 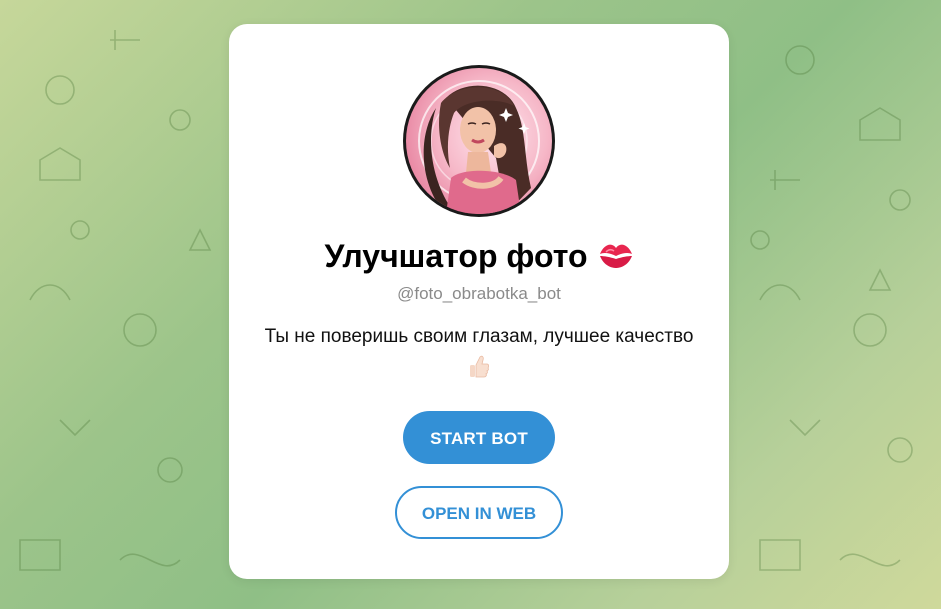 I want to click on bot-name: Улучшатор фото, so click(x=479, y=257).